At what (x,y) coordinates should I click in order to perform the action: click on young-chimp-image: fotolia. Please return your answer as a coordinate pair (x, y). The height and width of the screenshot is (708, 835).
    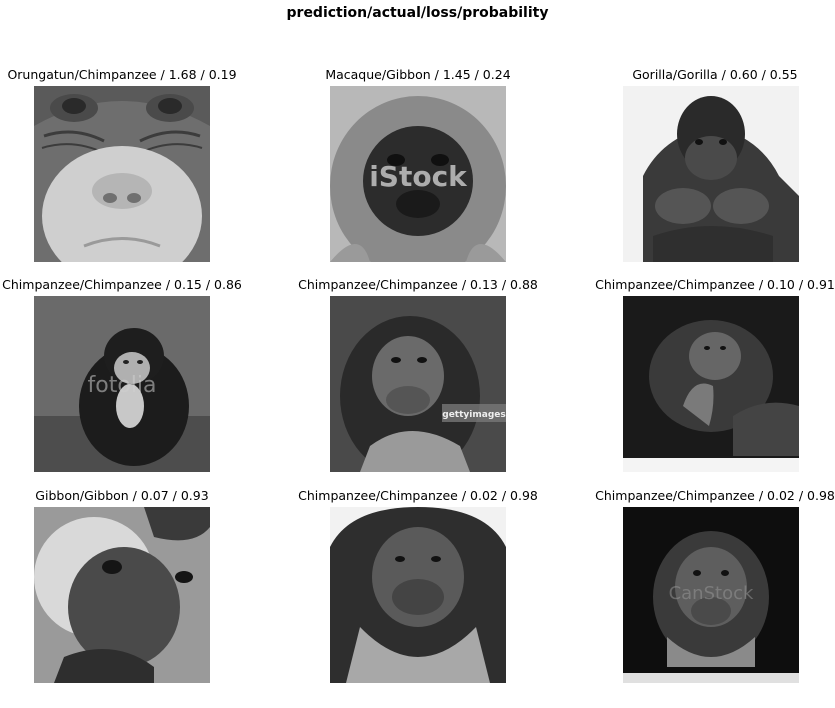
    Looking at the image, I should click on (122, 384).